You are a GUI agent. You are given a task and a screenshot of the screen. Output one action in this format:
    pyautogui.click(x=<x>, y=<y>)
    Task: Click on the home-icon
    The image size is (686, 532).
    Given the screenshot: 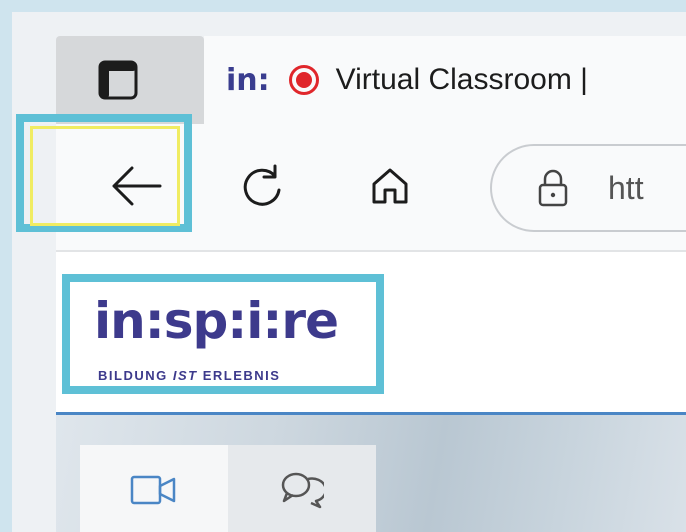 What is the action you would take?
    pyautogui.click(x=390, y=186)
    